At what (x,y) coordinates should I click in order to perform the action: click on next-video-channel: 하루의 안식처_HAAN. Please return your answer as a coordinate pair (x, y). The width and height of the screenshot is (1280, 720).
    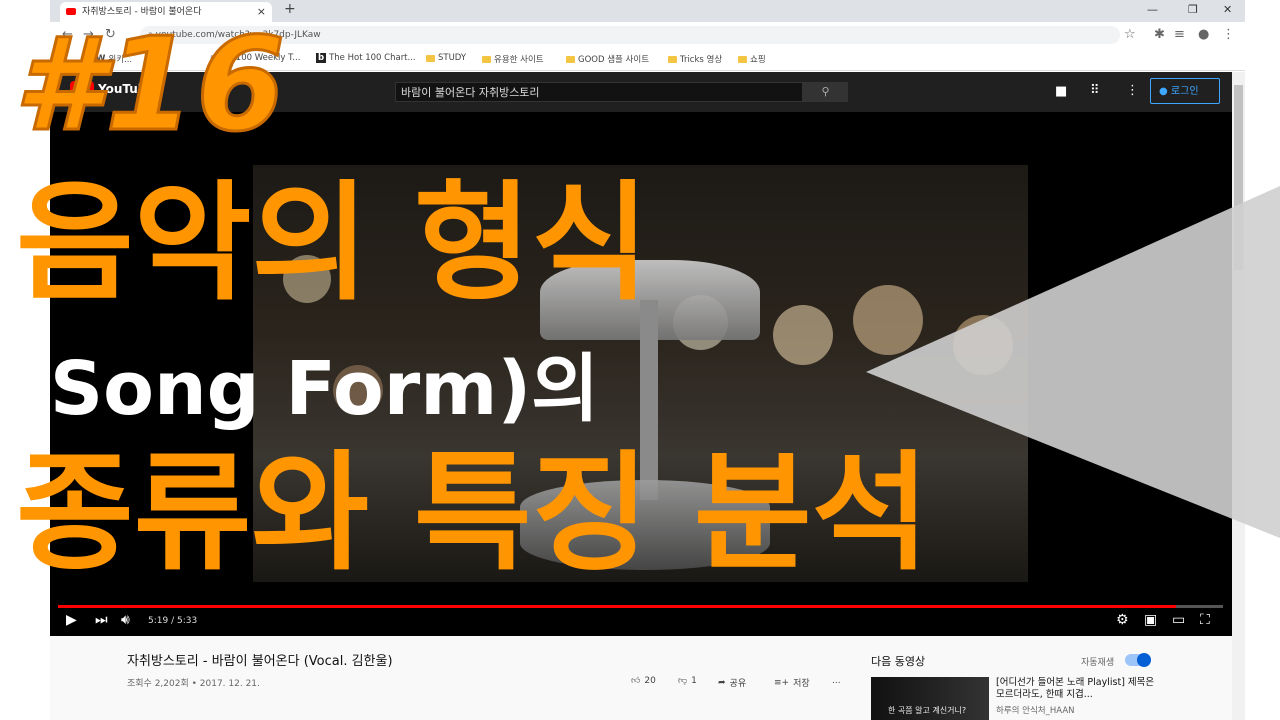
    Looking at the image, I should click on (1035, 710).